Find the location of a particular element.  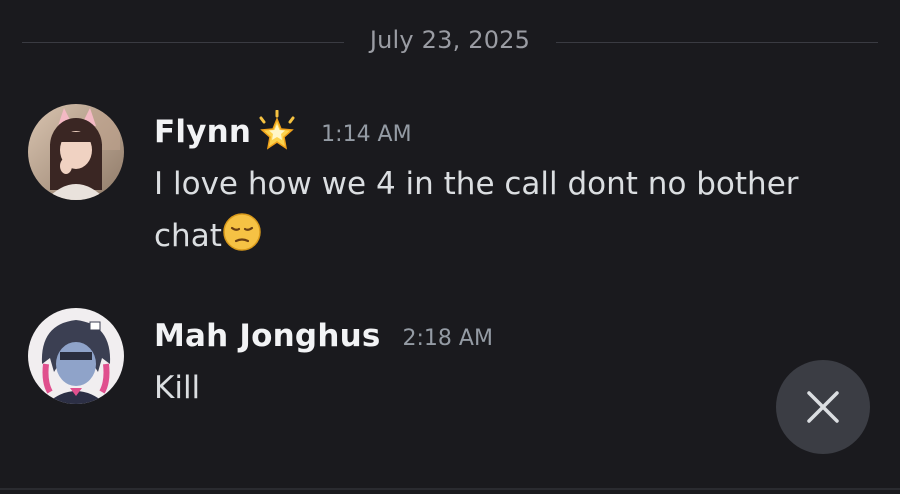

close-icon is located at coordinates (823, 407).